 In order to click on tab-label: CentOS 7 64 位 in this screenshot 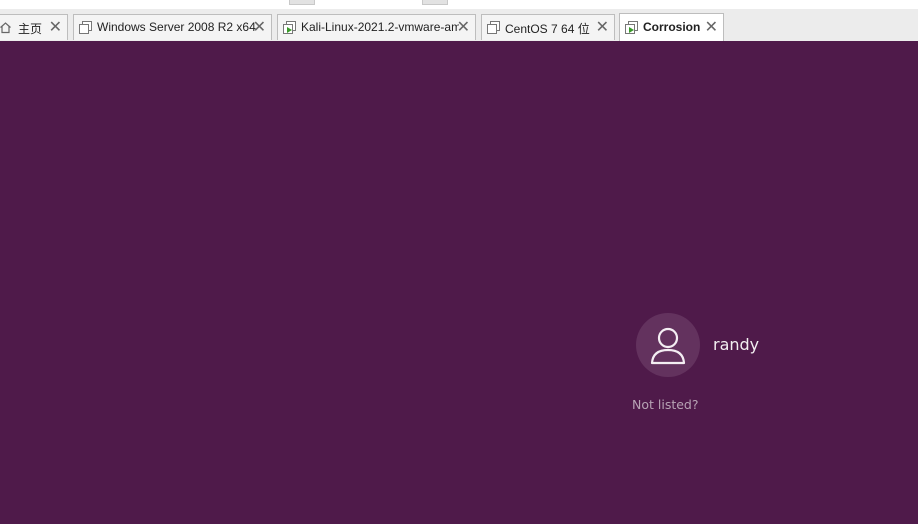, I will do `click(547, 29)`.